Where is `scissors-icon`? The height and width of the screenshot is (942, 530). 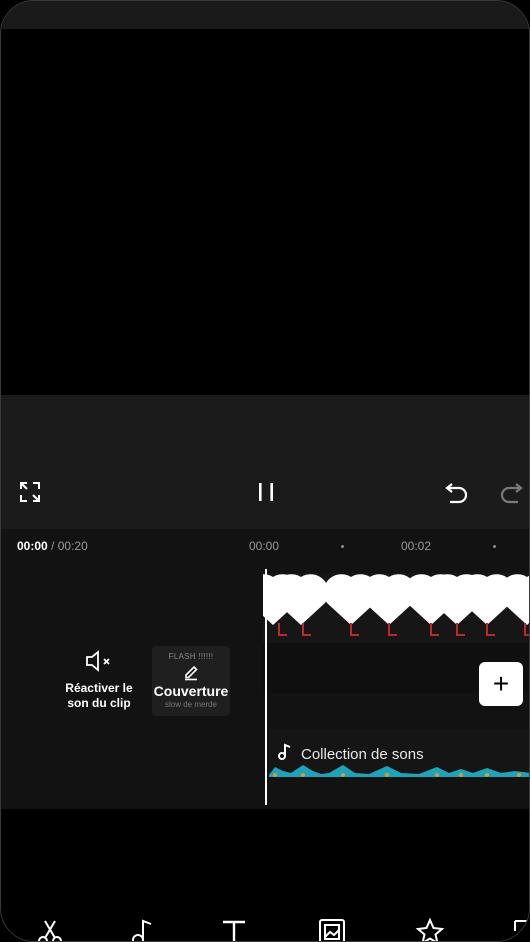
scissors-icon is located at coordinates (50, 928).